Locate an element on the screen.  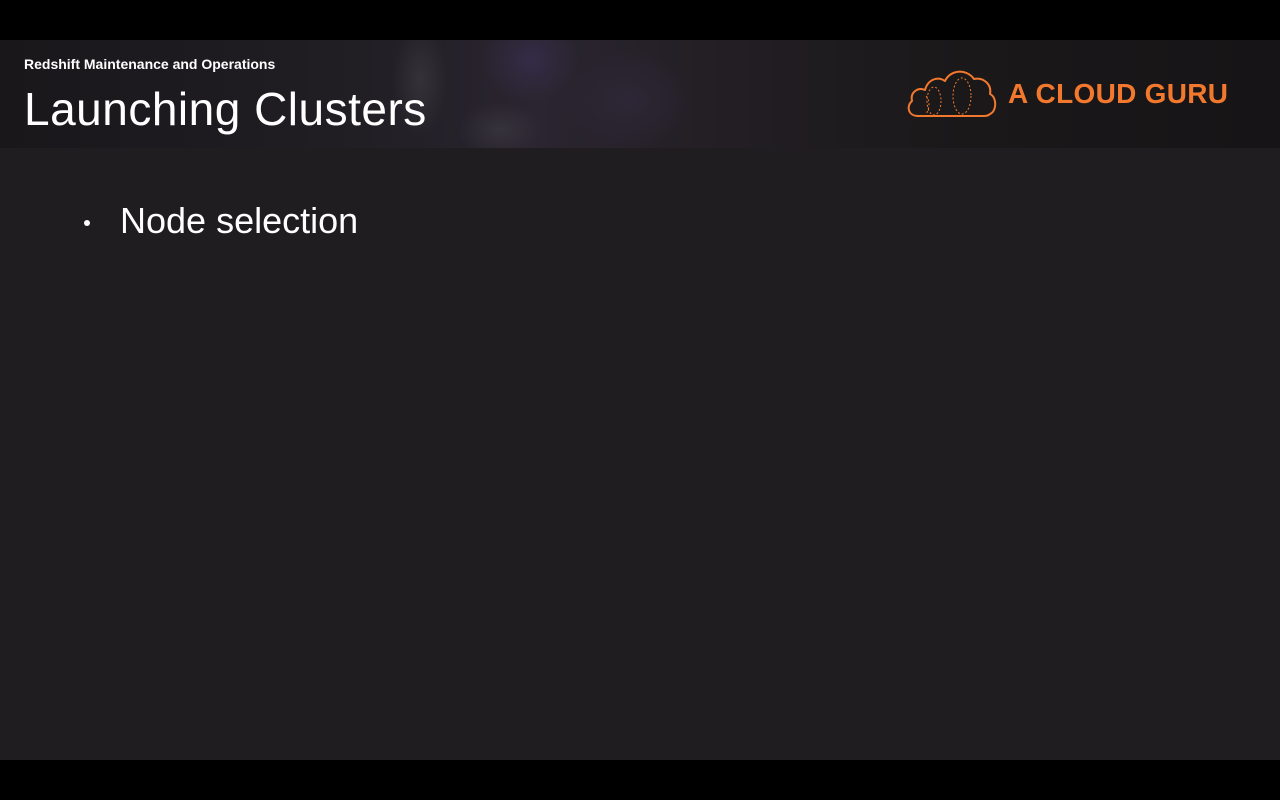
logo-wordmark: A CLOUD GURU is located at coordinates (1118, 93).